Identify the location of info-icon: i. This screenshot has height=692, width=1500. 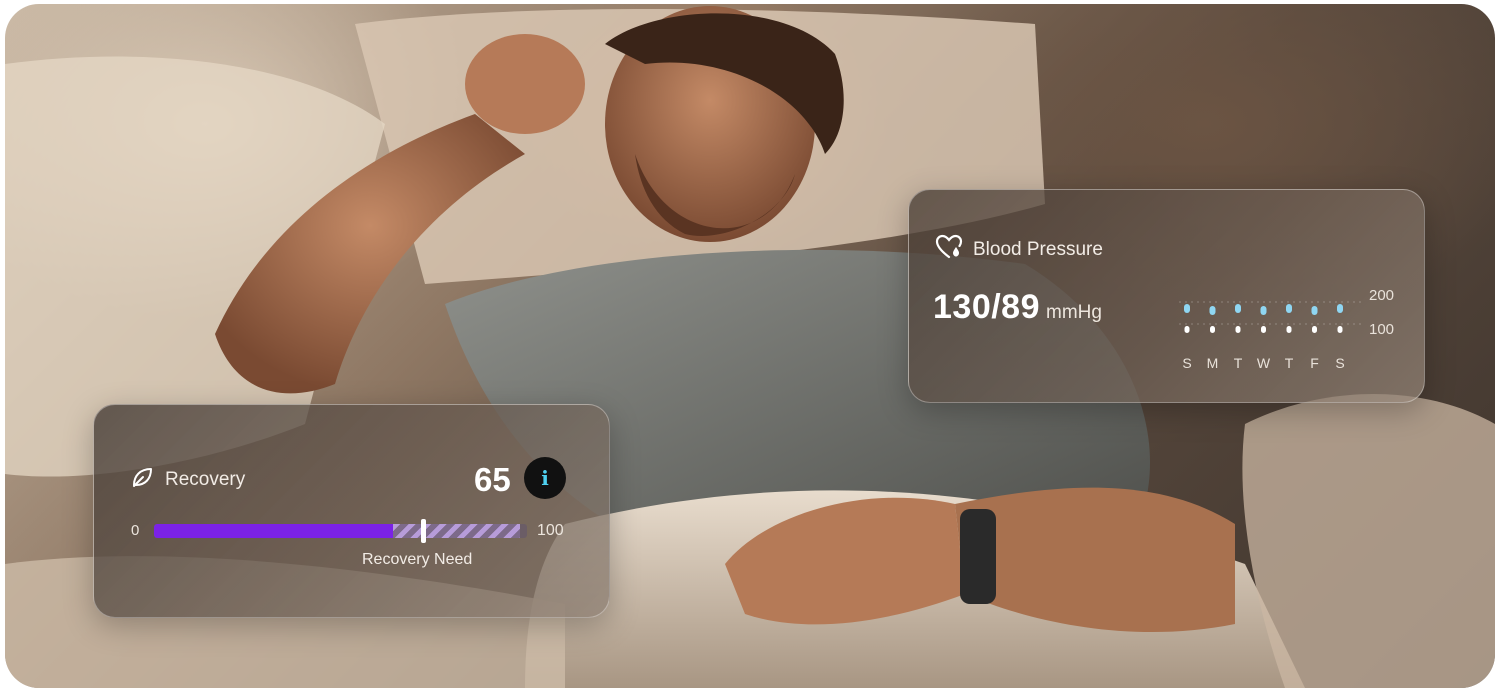
(545, 478).